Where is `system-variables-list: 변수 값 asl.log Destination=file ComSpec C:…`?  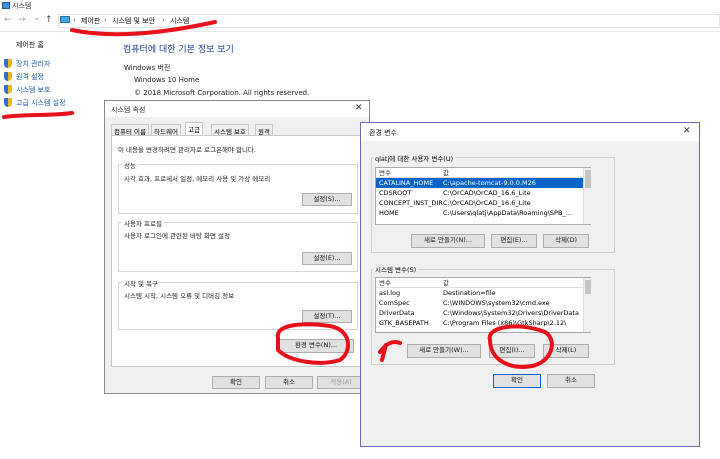
system-variables-list: 변수 값 asl.log Destination=file ComSpec C:… is located at coordinates (483, 305).